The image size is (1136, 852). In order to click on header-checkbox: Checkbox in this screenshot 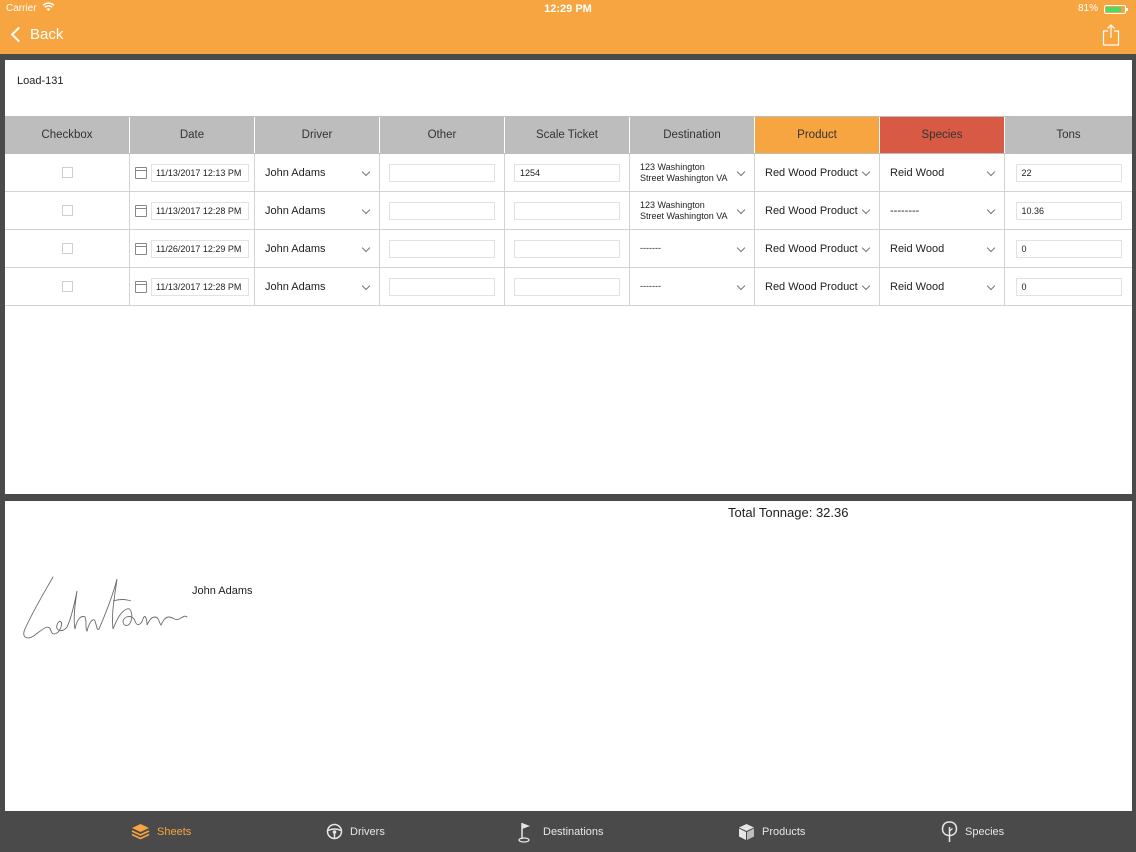, I will do `click(67, 135)`.